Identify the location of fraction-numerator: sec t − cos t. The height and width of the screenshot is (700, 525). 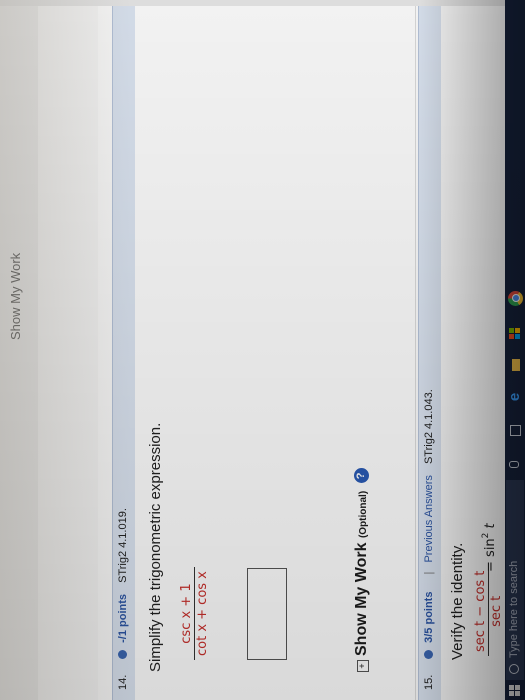
(481, 611).